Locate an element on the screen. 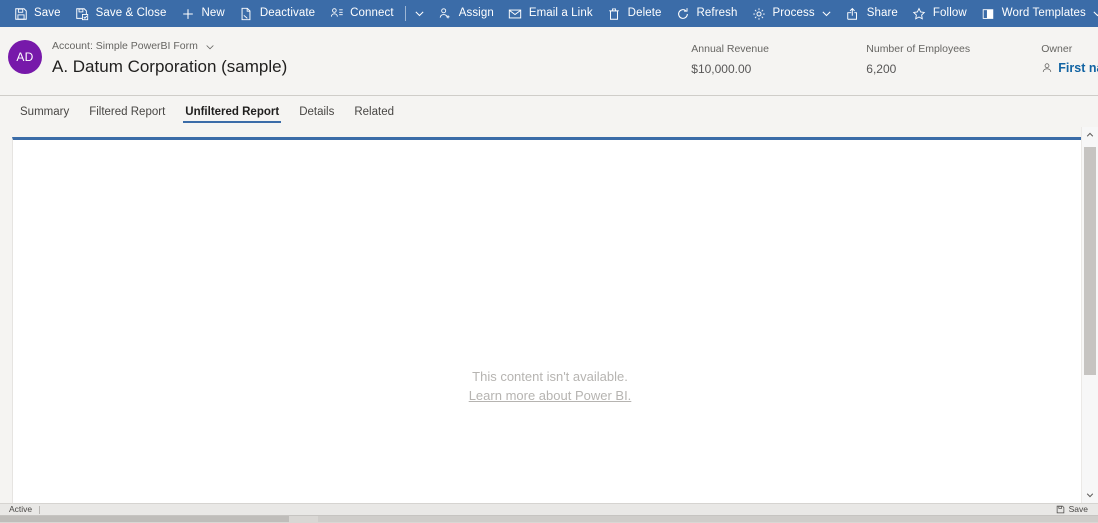 The height and width of the screenshot is (523, 1098). vertical-scrollbar-thumb is located at coordinates (1090, 261).